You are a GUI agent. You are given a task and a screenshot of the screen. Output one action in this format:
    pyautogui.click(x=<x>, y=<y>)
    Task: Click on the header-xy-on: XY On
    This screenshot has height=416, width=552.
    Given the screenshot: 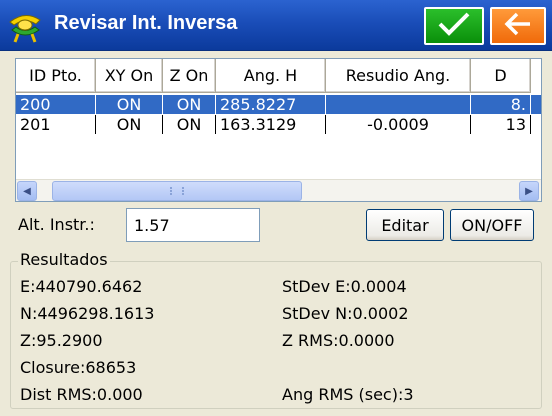 What is the action you would take?
    pyautogui.click(x=129, y=76)
    